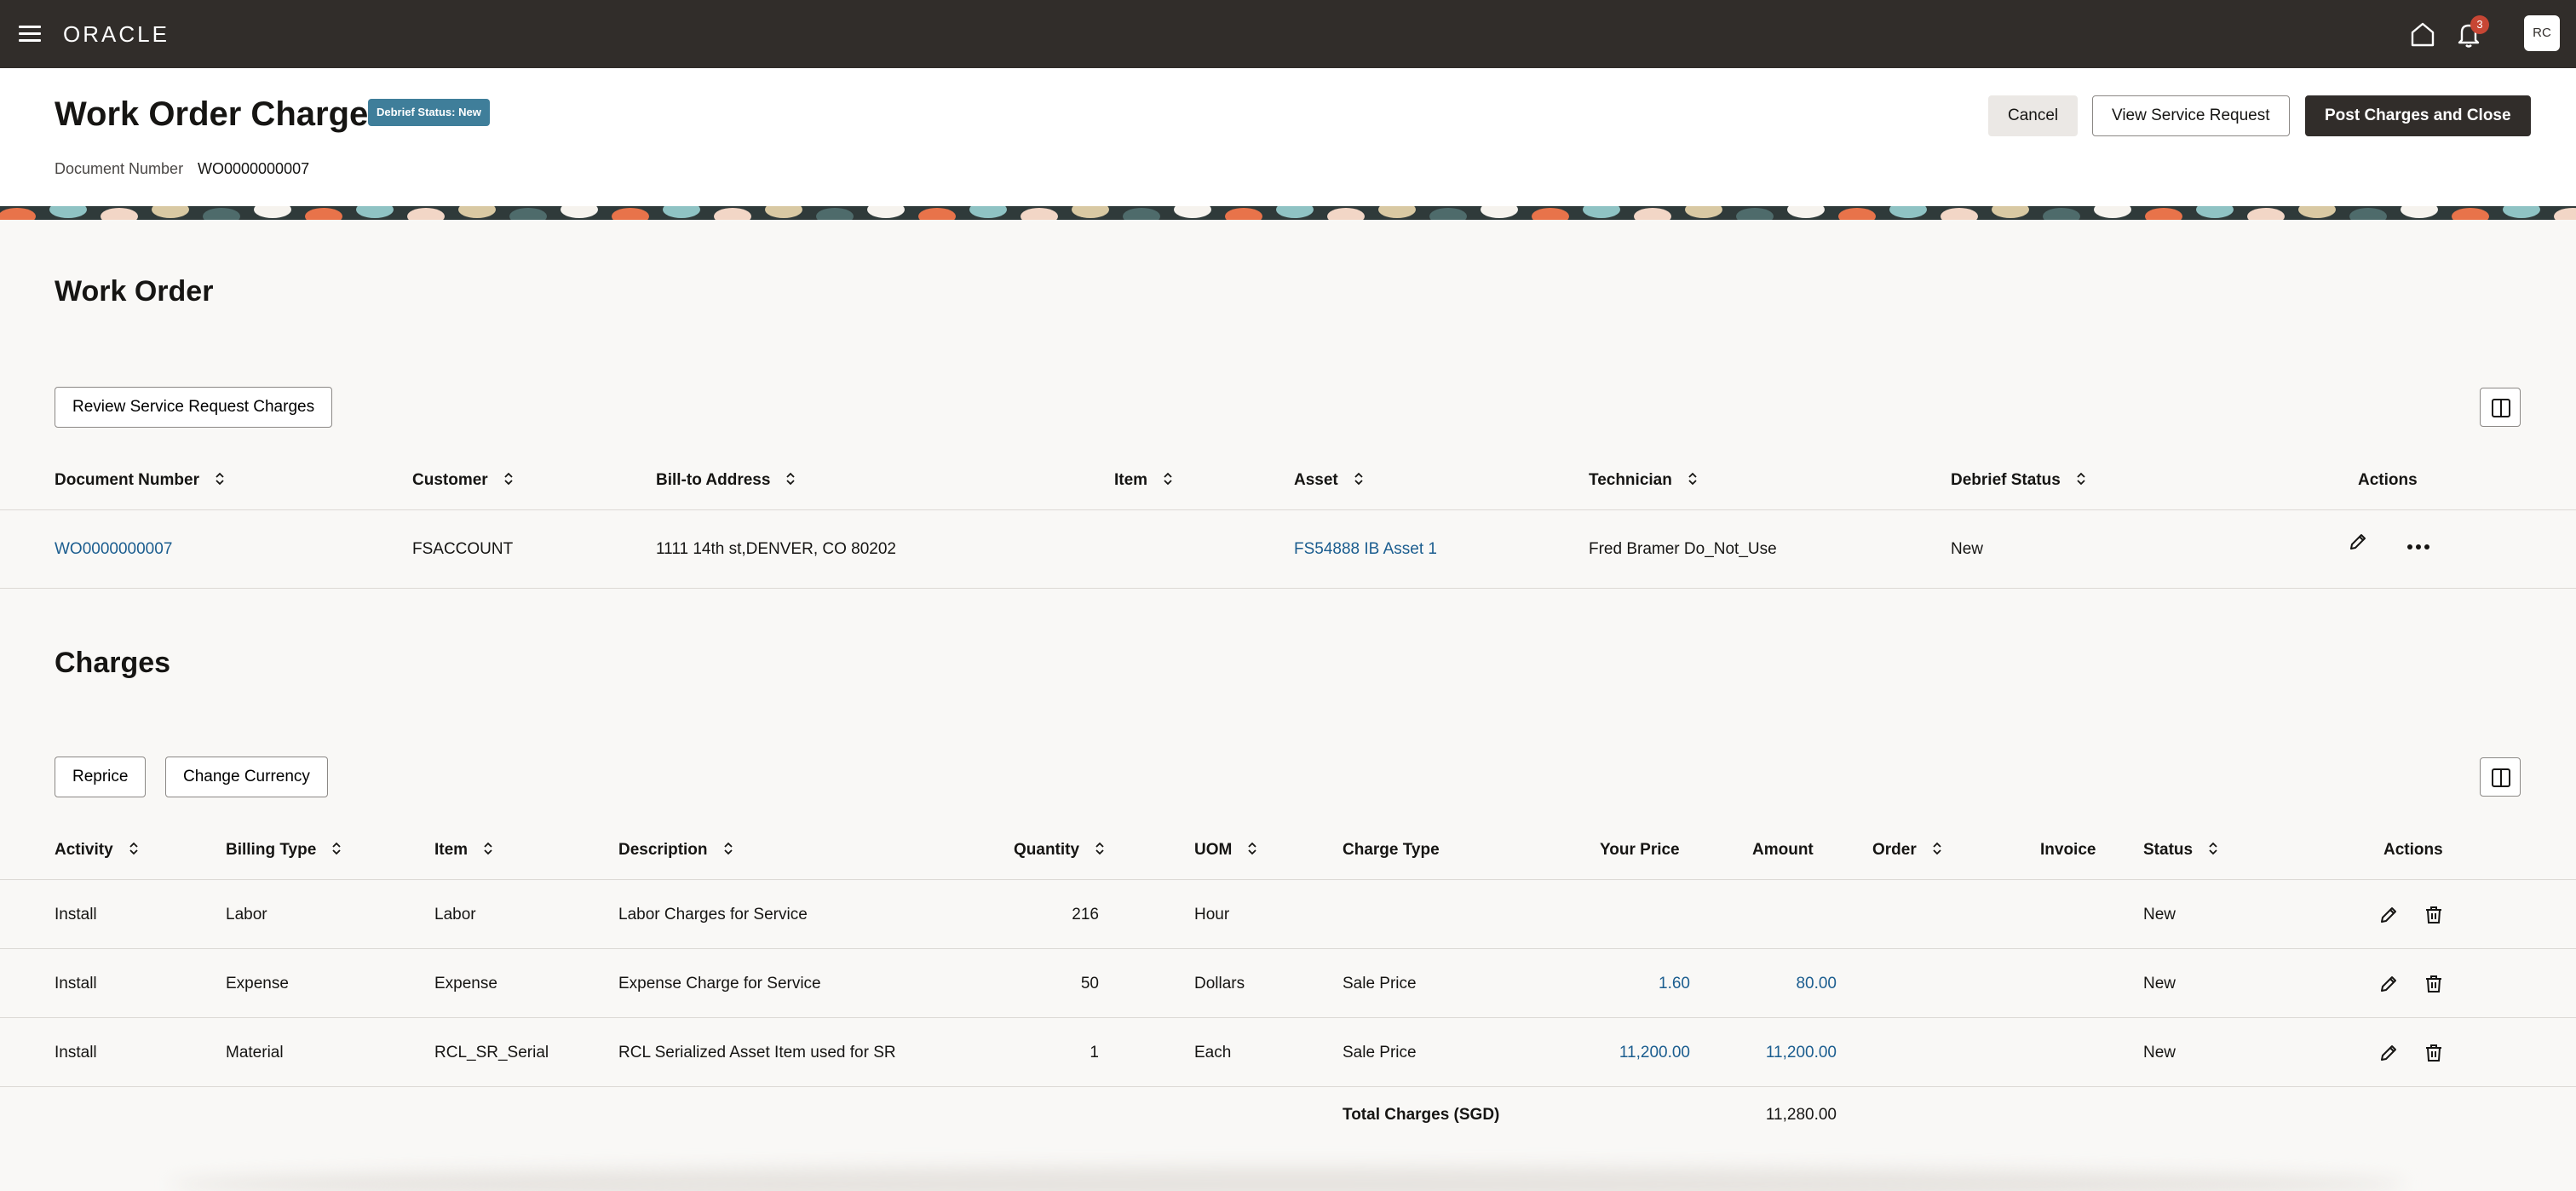 This screenshot has width=2576, height=1191. Describe the element at coordinates (464, 850) in the screenshot. I see `charges-header-2: Item` at that location.